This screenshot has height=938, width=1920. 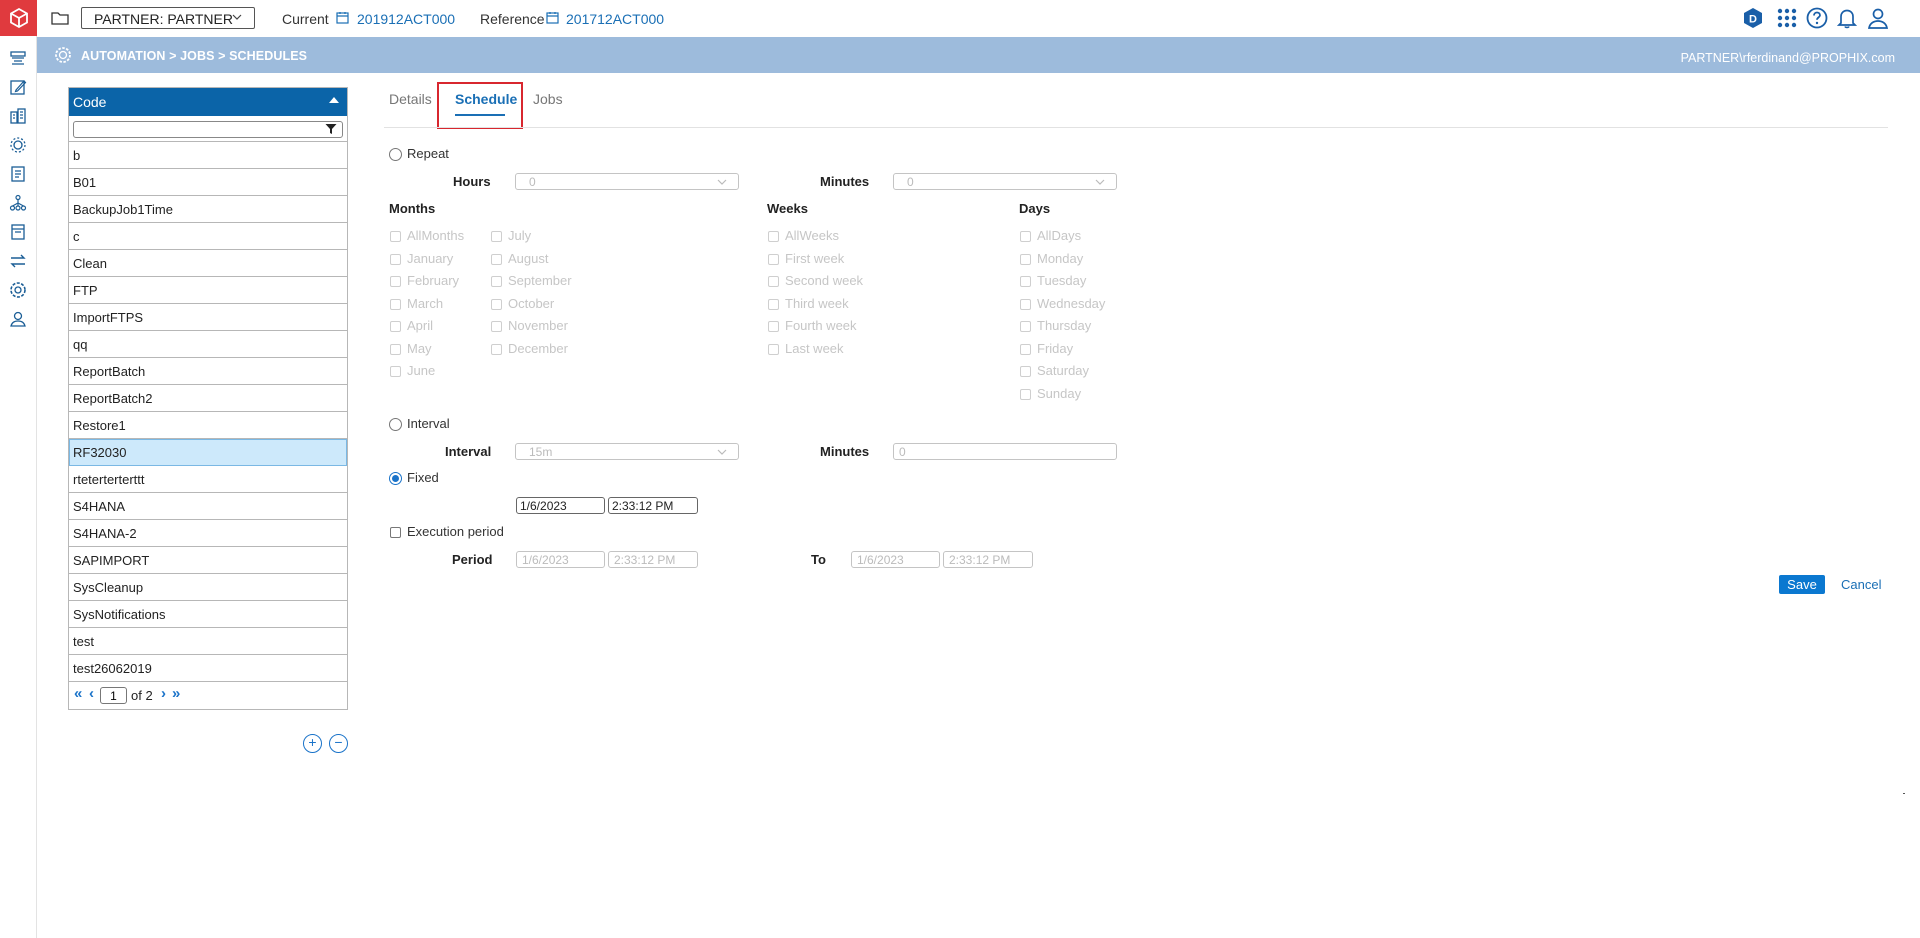 I want to click on month-checkbox-september, so click(x=496, y=281).